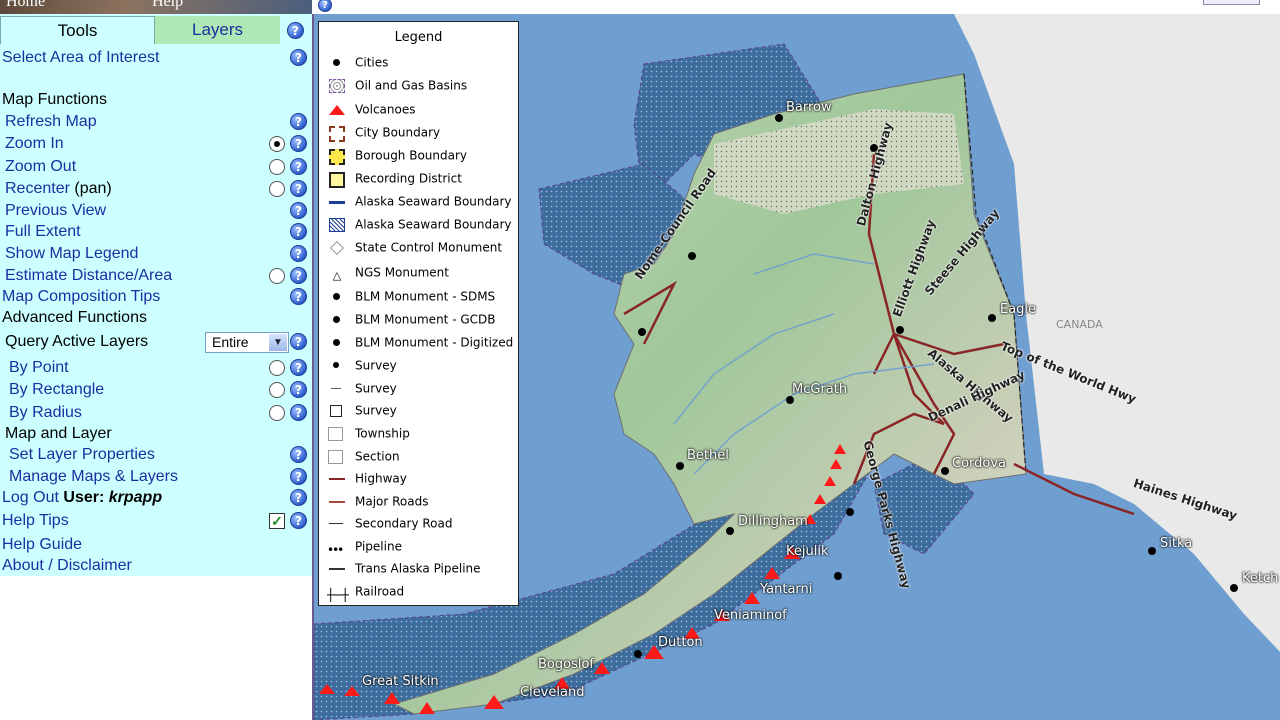 The height and width of the screenshot is (720, 1280). What do you see at coordinates (37, 188) in the screenshot?
I see `recenter-label: Recenter` at bounding box center [37, 188].